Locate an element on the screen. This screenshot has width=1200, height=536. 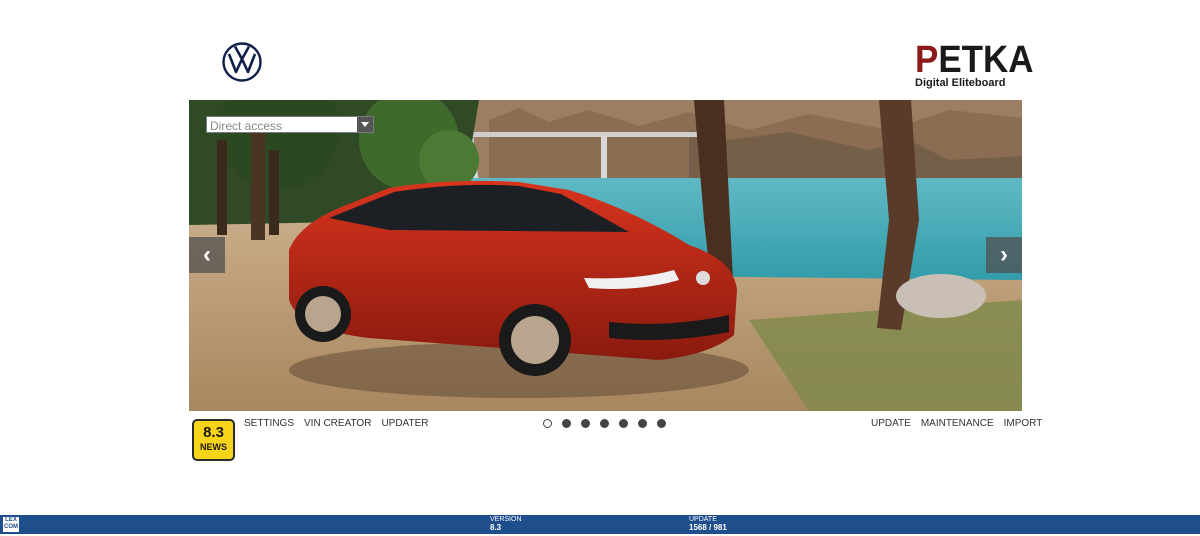
news-button: 8.3 NEWS is located at coordinates (213, 440).